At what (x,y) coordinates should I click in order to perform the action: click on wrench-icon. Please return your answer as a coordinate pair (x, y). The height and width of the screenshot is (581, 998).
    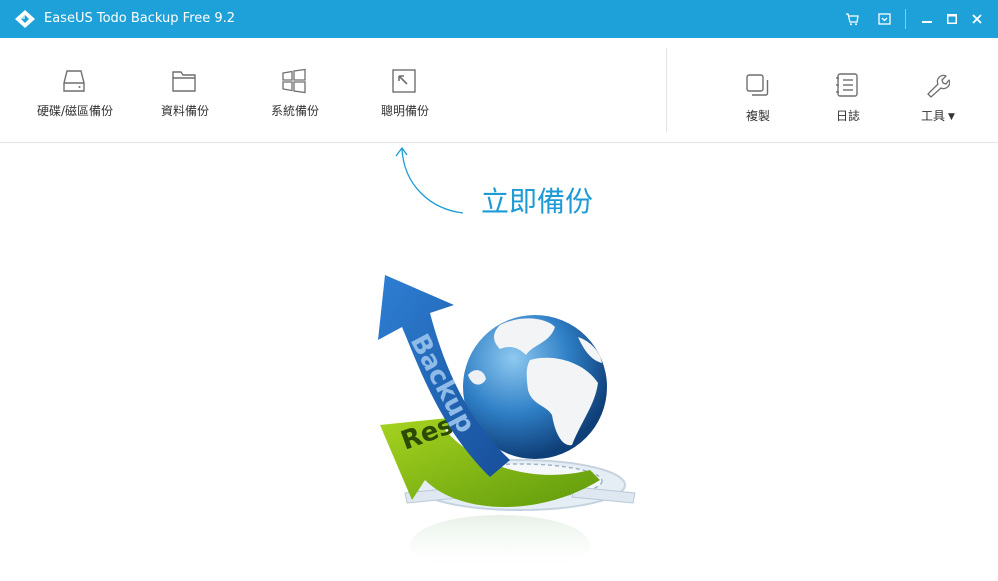
    Looking at the image, I should click on (938, 86).